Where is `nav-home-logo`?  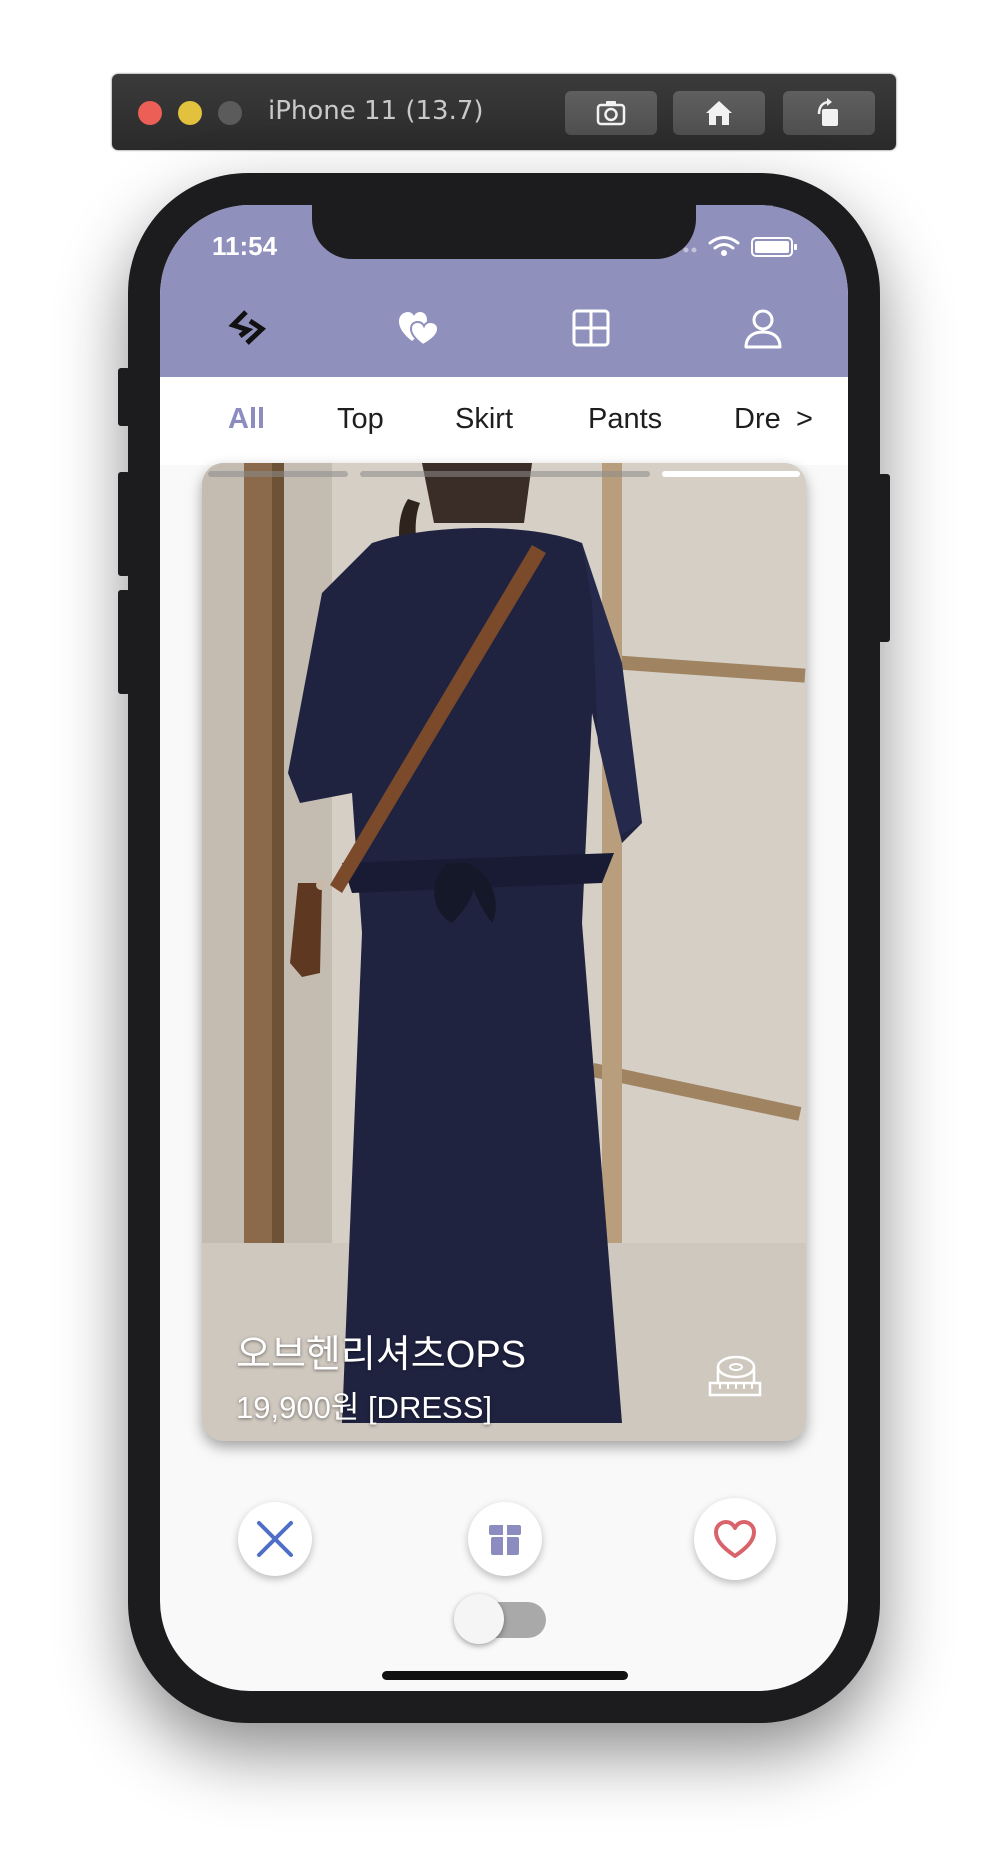
nav-home-logo is located at coordinates (247, 328).